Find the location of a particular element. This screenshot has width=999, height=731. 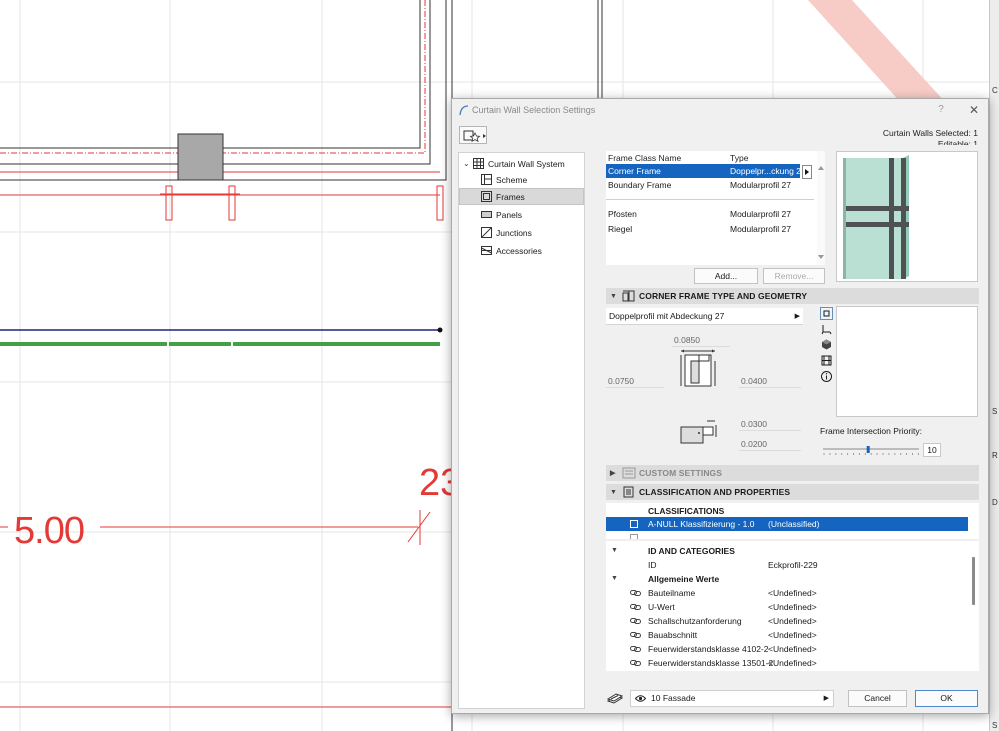

property-row: Bauabschnitt <Undefined> is located at coordinates (787, 635).